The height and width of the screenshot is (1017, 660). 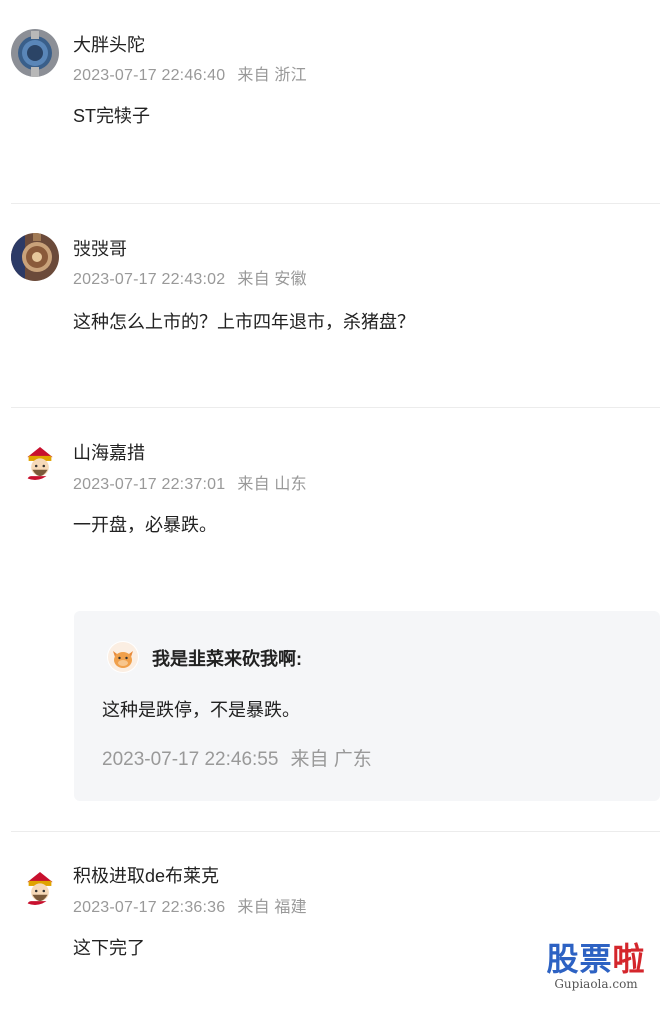 What do you see at coordinates (145, 525) in the screenshot?
I see `comment-content: 一开盘，必暴跌。` at bounding box center [145, 525].